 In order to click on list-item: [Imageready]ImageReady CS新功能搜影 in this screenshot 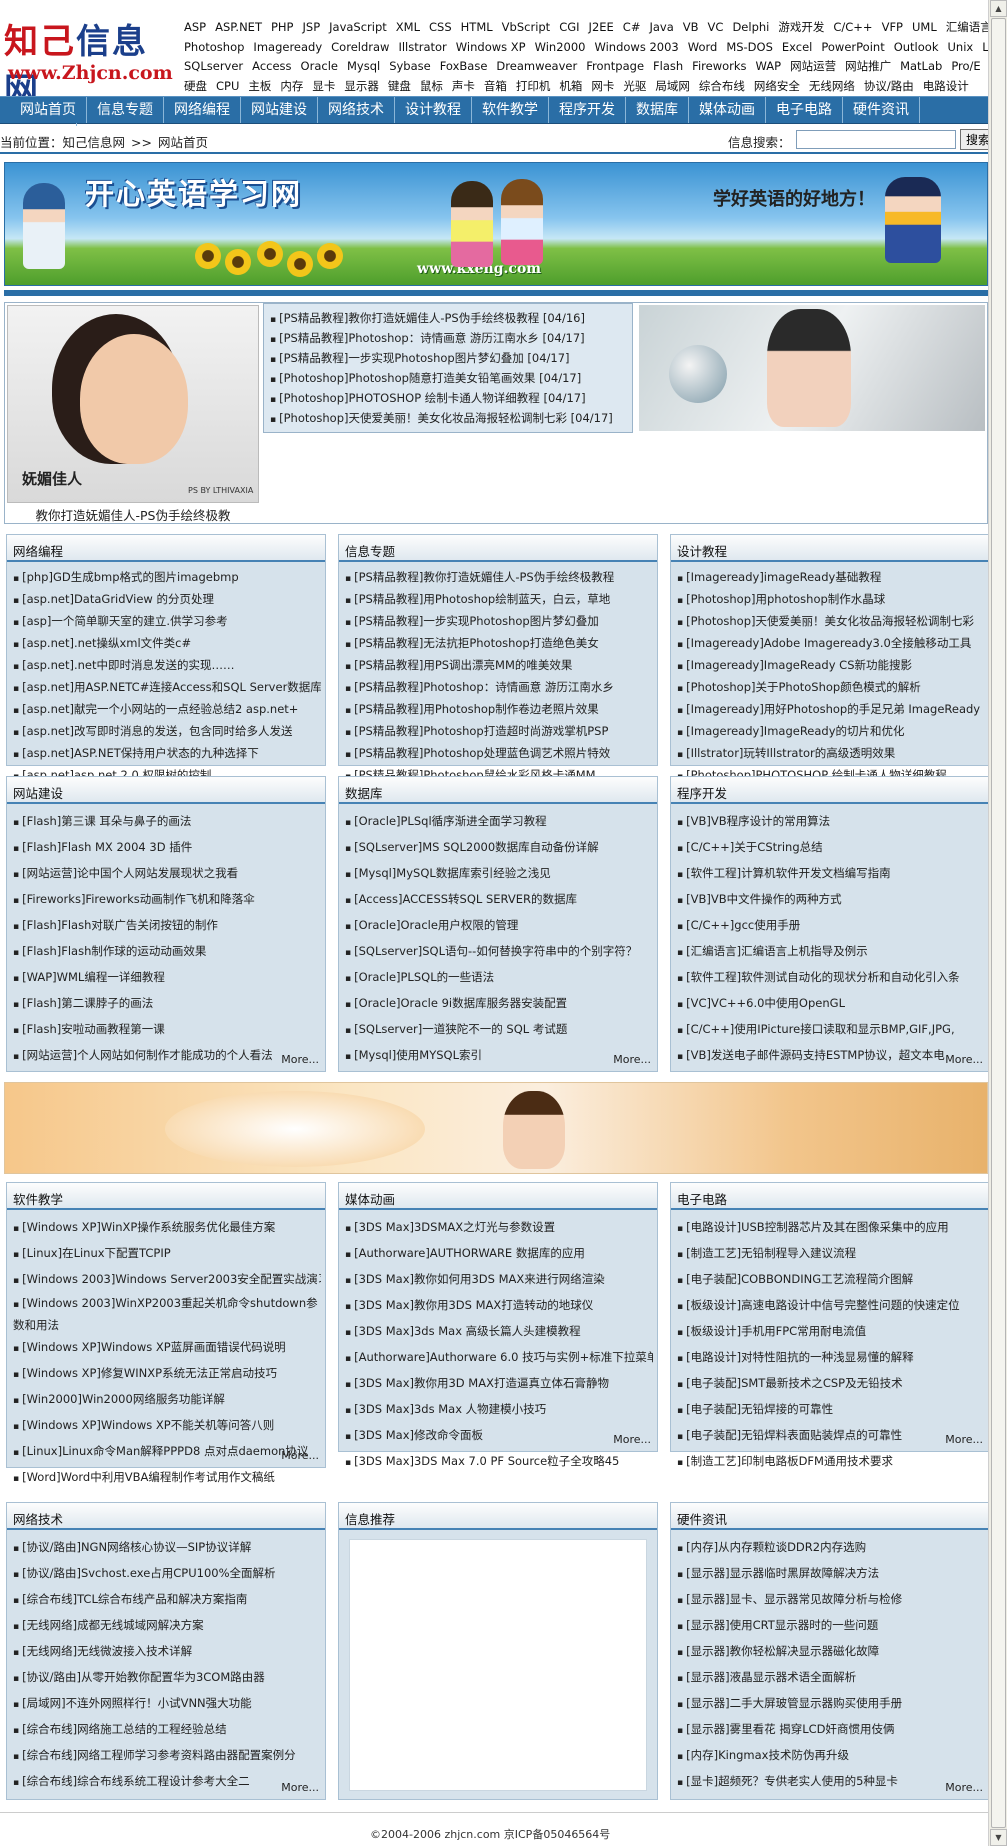, I will do `click(831, 666)`.